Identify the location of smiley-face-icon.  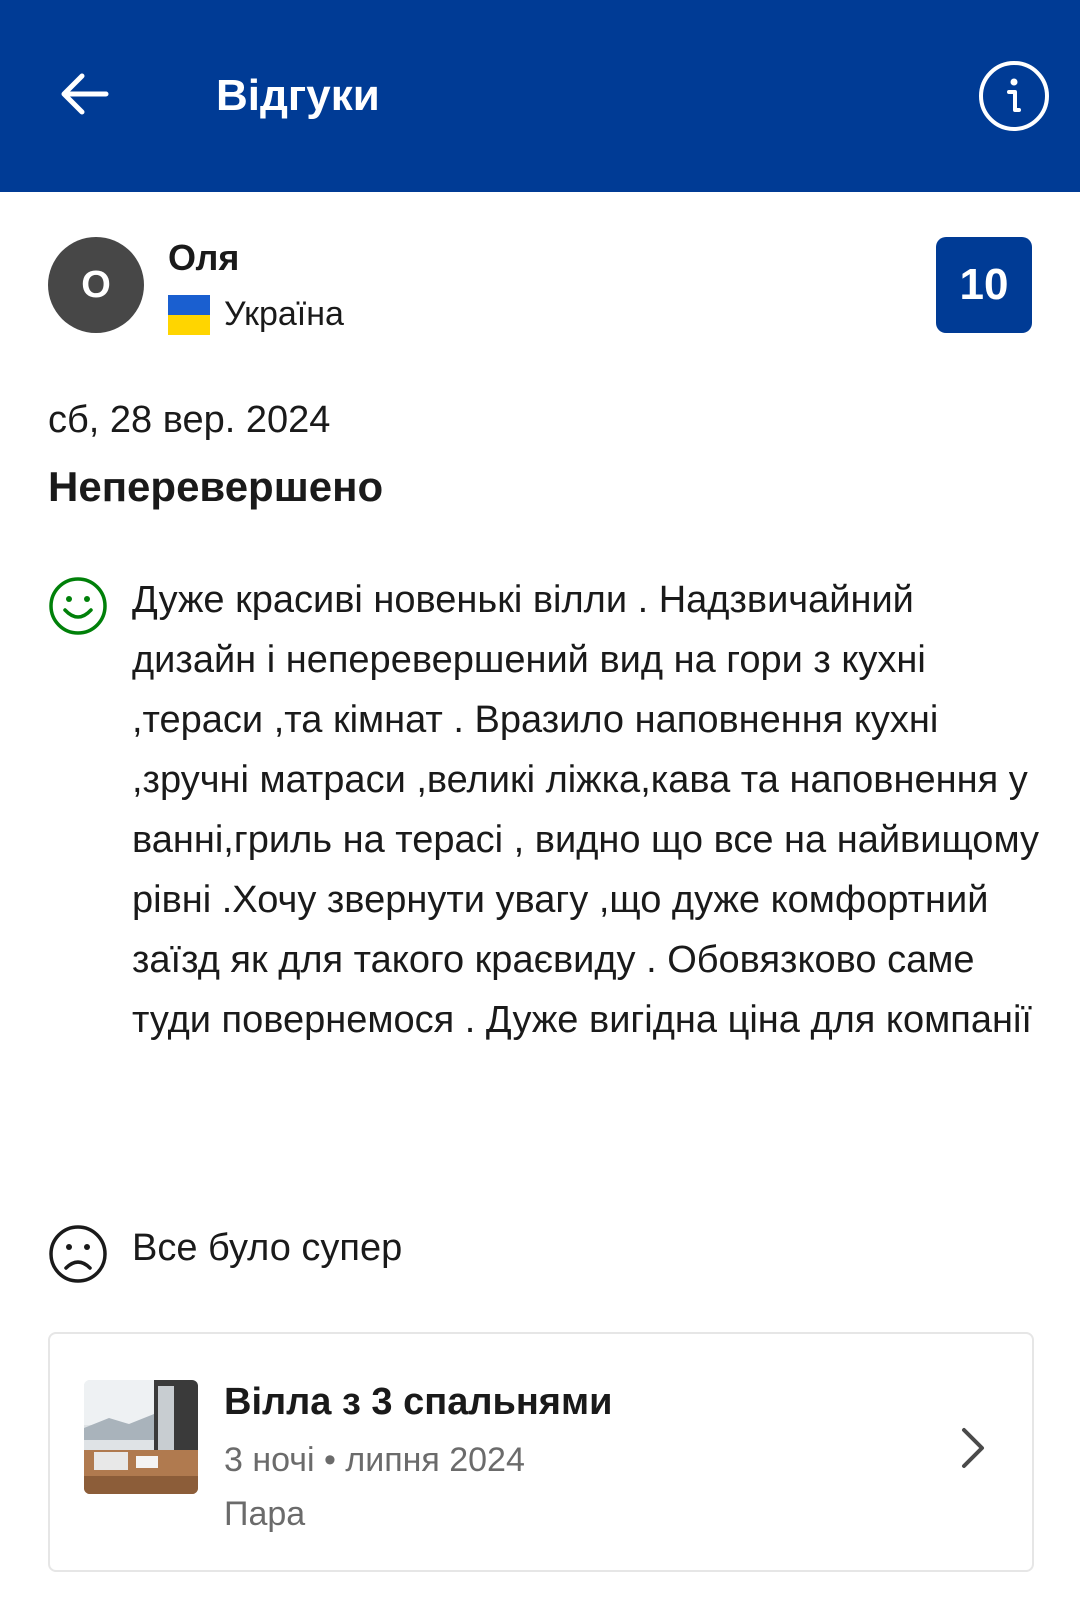
(78, 606).